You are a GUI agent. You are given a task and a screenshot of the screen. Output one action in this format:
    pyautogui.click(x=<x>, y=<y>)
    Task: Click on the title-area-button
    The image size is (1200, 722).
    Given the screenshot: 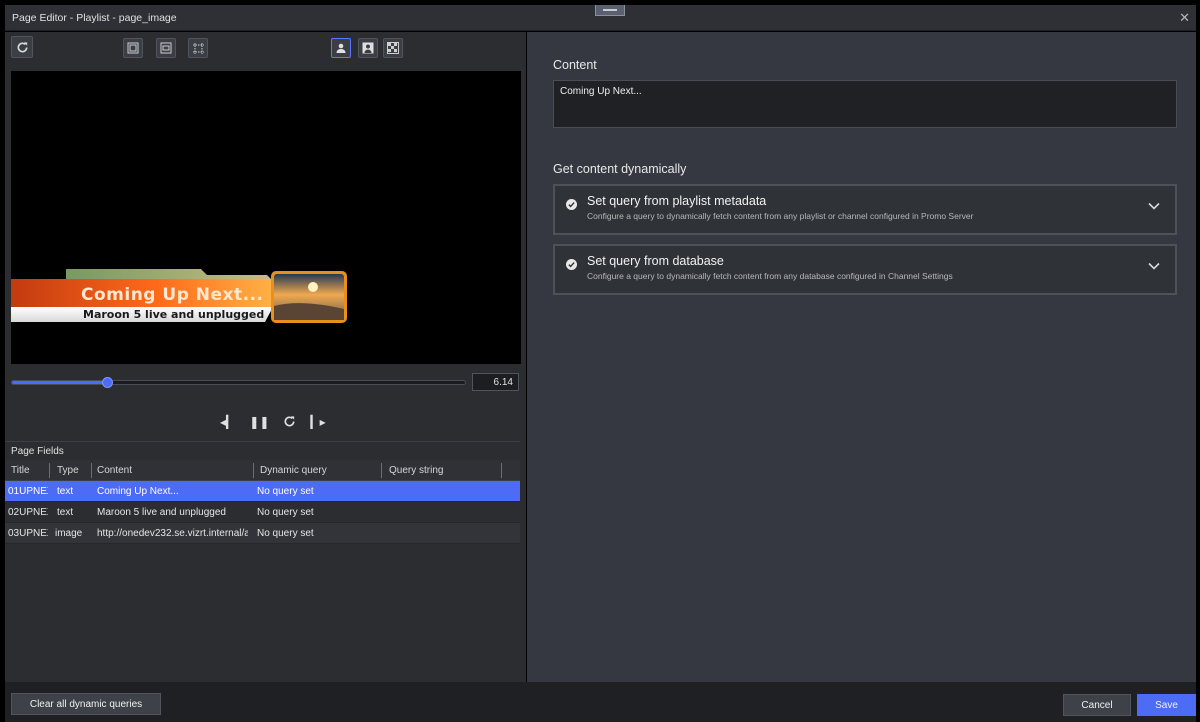 What is the action you would take?
    pyautogui.click(x=166, y=48)
    